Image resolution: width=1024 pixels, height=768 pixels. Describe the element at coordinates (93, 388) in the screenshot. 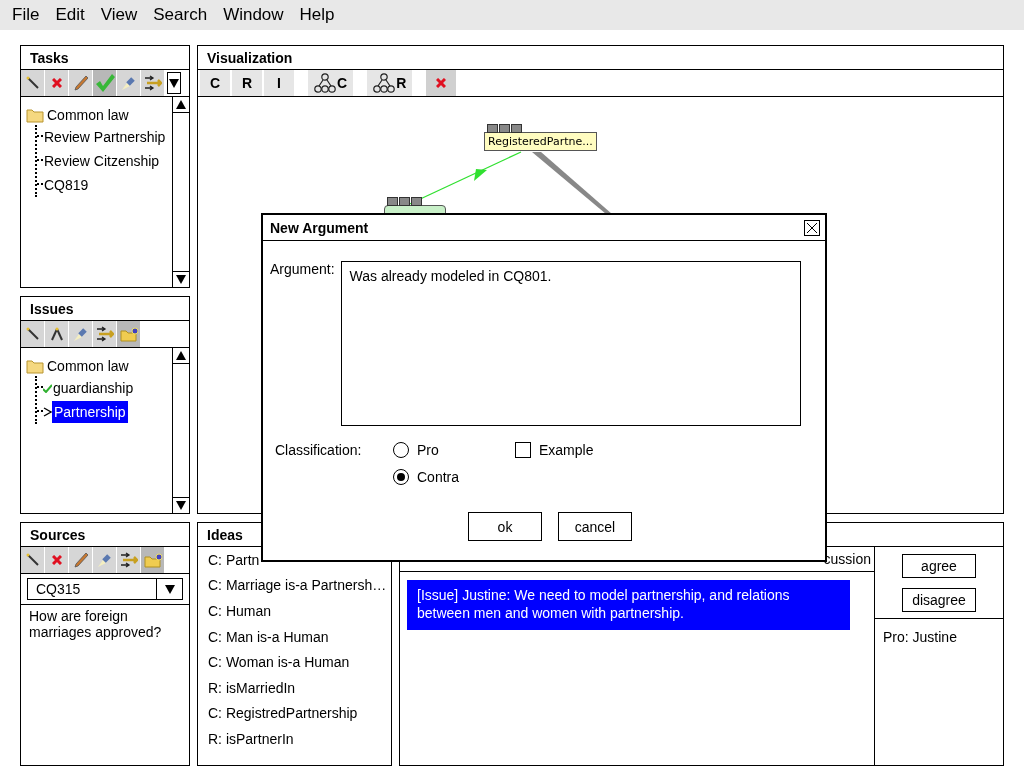

I see `tree-item: guardianship` at that location.